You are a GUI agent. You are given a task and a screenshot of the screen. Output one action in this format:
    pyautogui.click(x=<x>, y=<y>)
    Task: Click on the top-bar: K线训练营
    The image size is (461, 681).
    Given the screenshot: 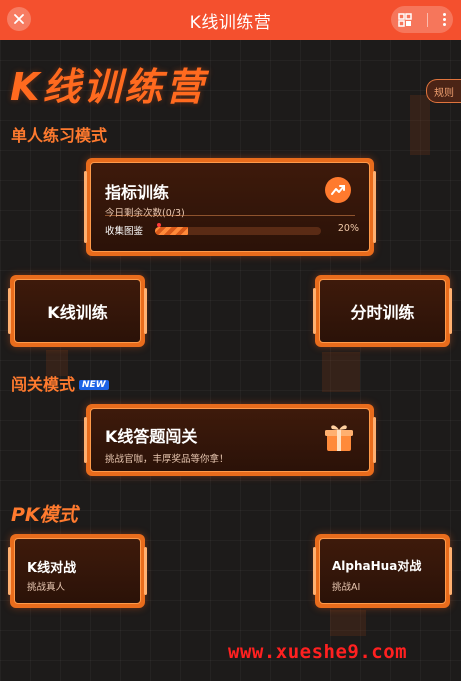 What is the action you would take?
    pyautogui.click(x=230, y=20)
    